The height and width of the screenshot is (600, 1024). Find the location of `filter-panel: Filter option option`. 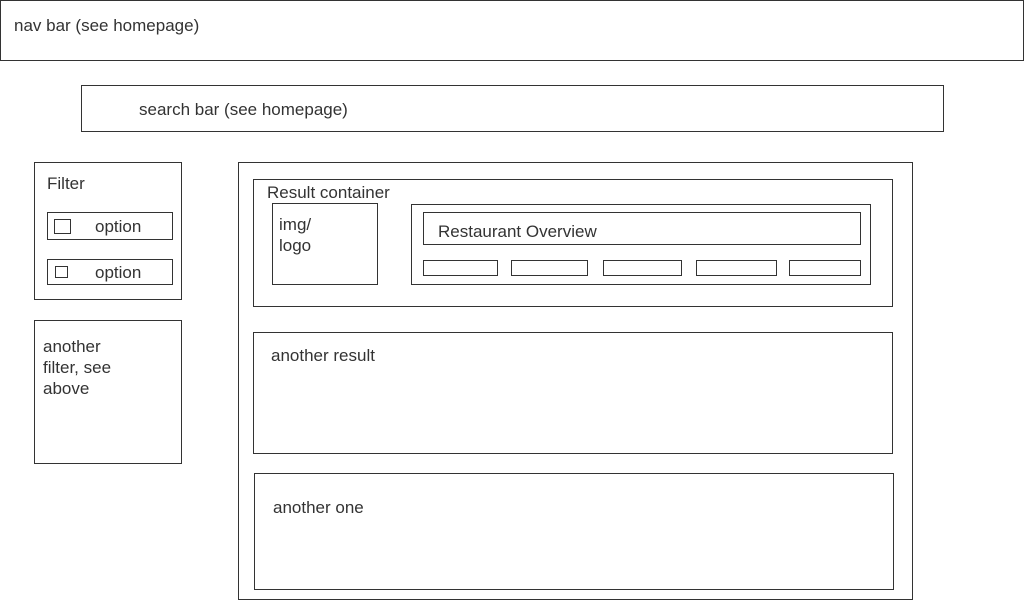

filter-panel: Filter option option is located at coordinates (108, 231).